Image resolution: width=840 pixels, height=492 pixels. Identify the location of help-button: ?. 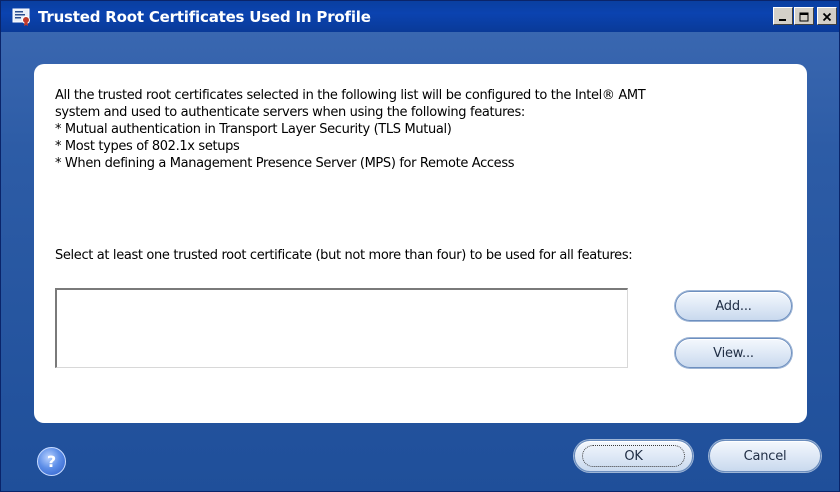
(51, 461).